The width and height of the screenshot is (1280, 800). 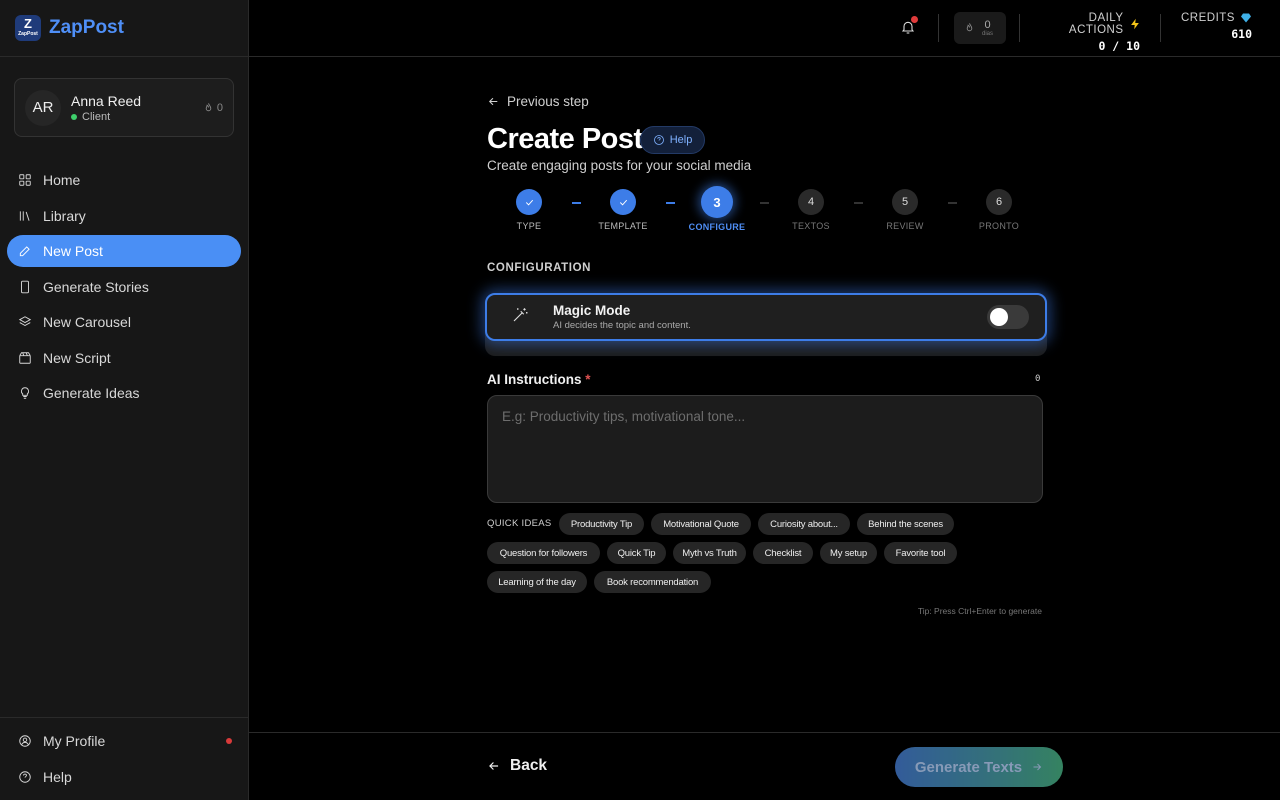 What do you see at coordinates (25, 287) in the screenshot?
I see `phone-icon` at bounding box center [25, 287].